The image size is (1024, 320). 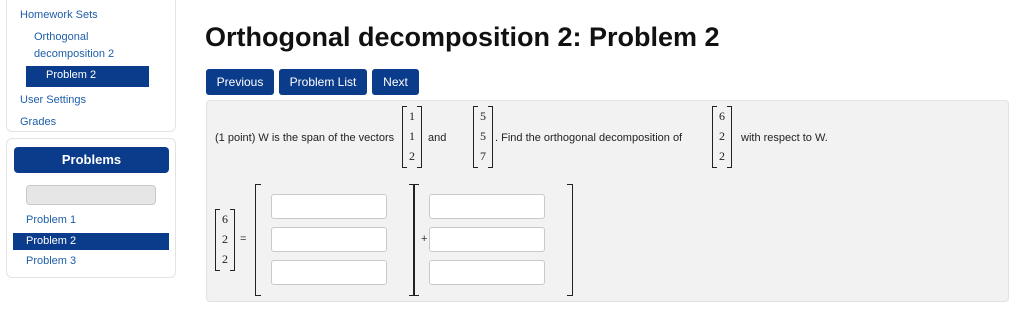 I want to click on problem-text-prefix: (1 point) W is the span of the vectors, so click(x=305, y=138).